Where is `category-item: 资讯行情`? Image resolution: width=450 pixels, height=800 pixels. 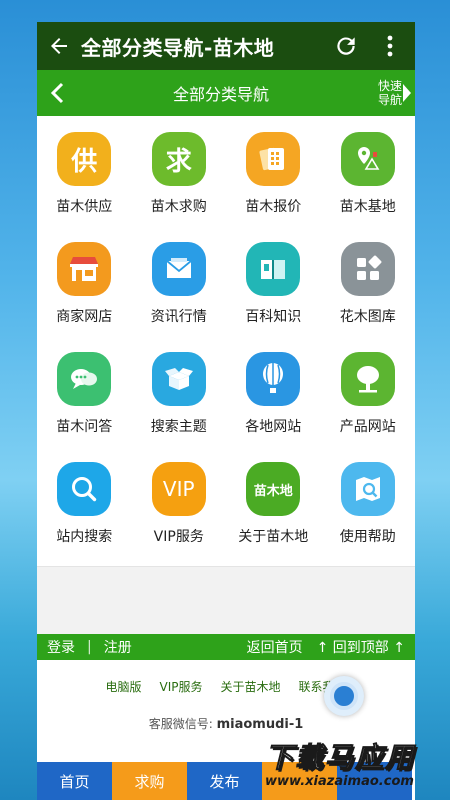 category-item: 资讯行情 is located at coordinates (179, 284).